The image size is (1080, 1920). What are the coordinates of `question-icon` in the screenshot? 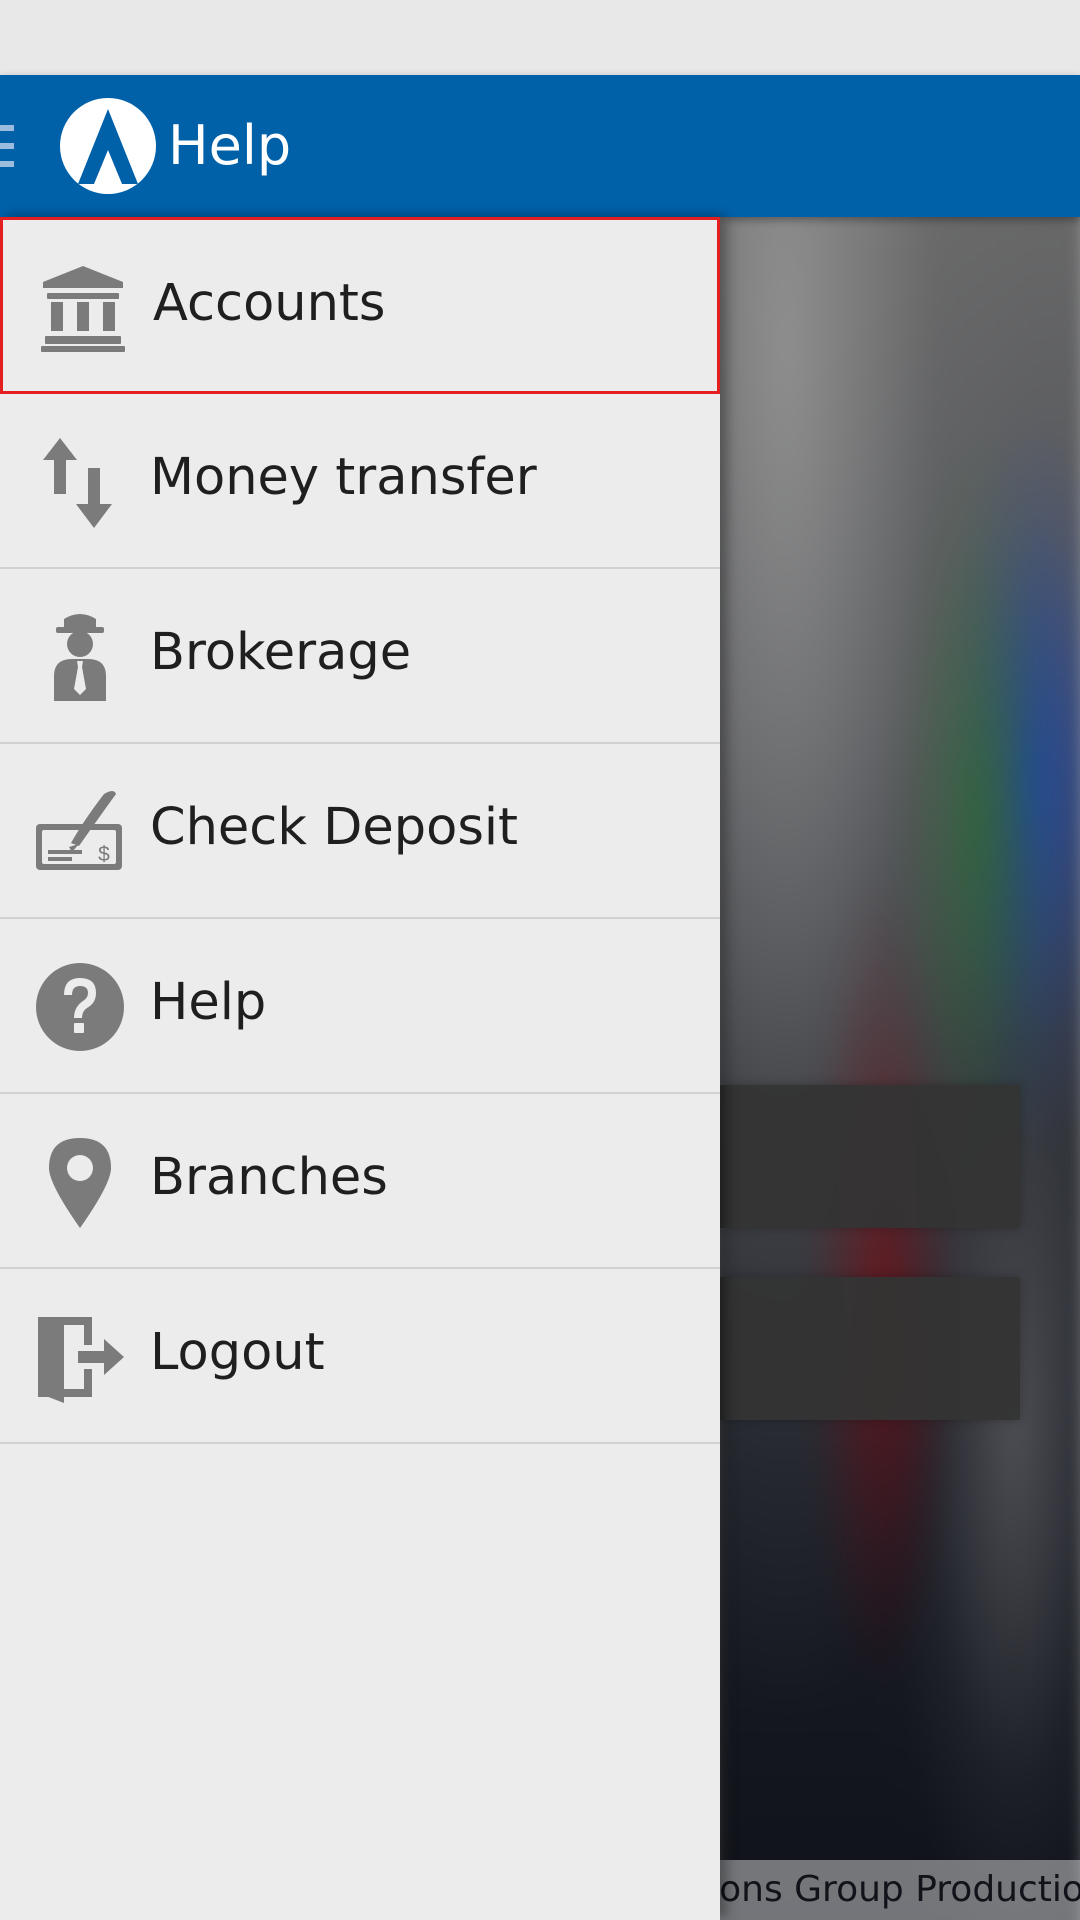 It's located at (80, 1007).